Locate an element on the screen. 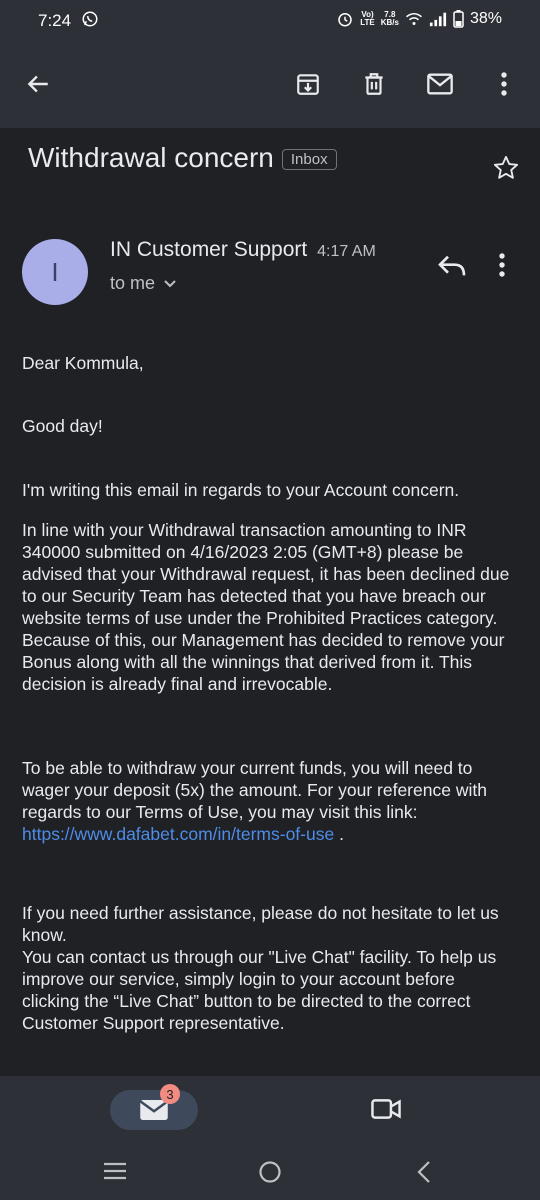  email-subject: Withdrawal concern is located at coordinates (151, 157).